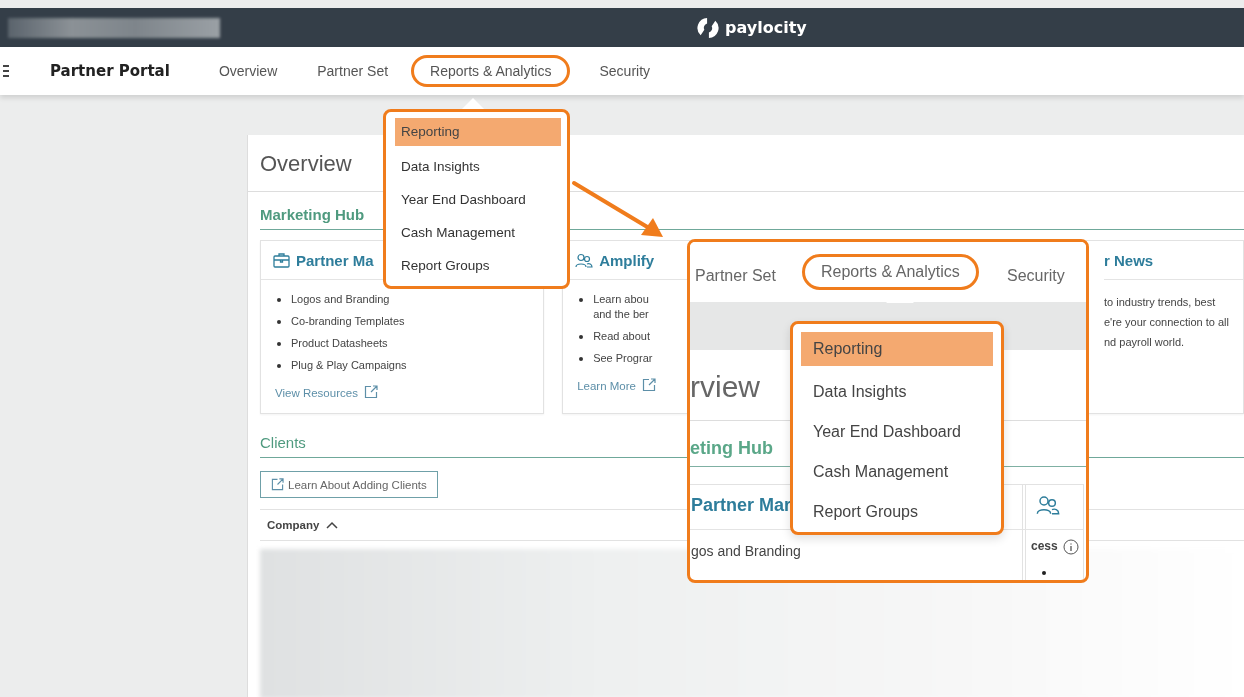  What do you see at coordinates (339, 343) in the screenshot?
I see `bullet-text: Product Datasheets` at bounding box center [339, 343].